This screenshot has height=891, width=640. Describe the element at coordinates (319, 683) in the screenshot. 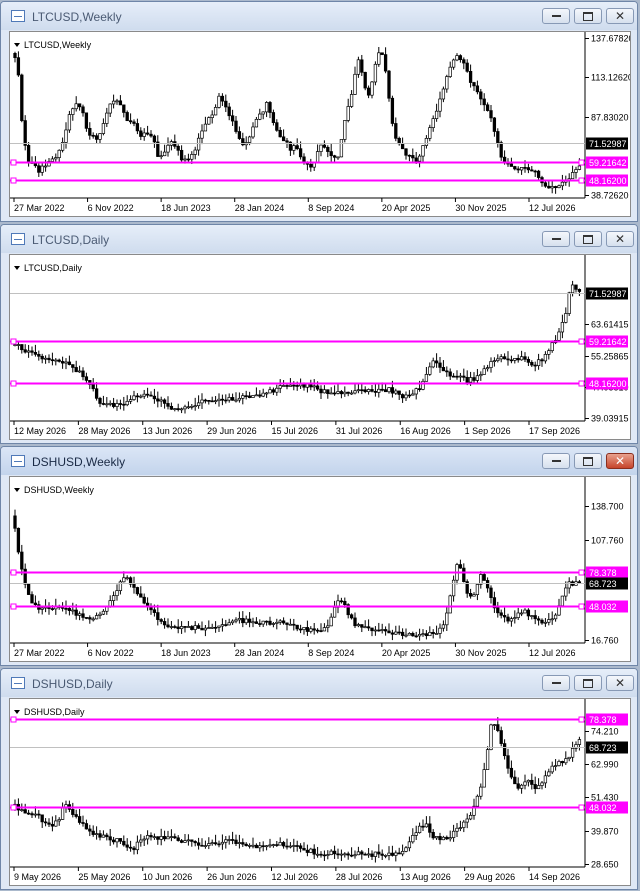

I see `title-bar: DSHUSD,Daily ✕` at that location.